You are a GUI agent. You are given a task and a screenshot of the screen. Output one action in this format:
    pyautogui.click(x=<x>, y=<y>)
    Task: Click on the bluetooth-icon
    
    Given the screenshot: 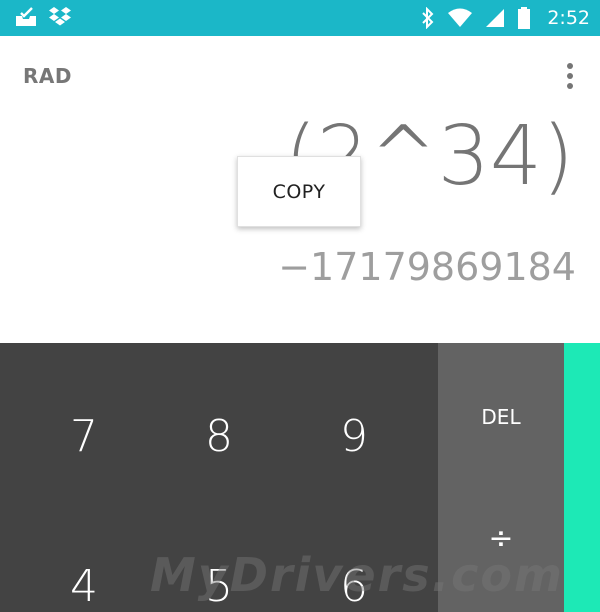 What is the action you would take?
    pyautogui.click(x=428, y=18)
    